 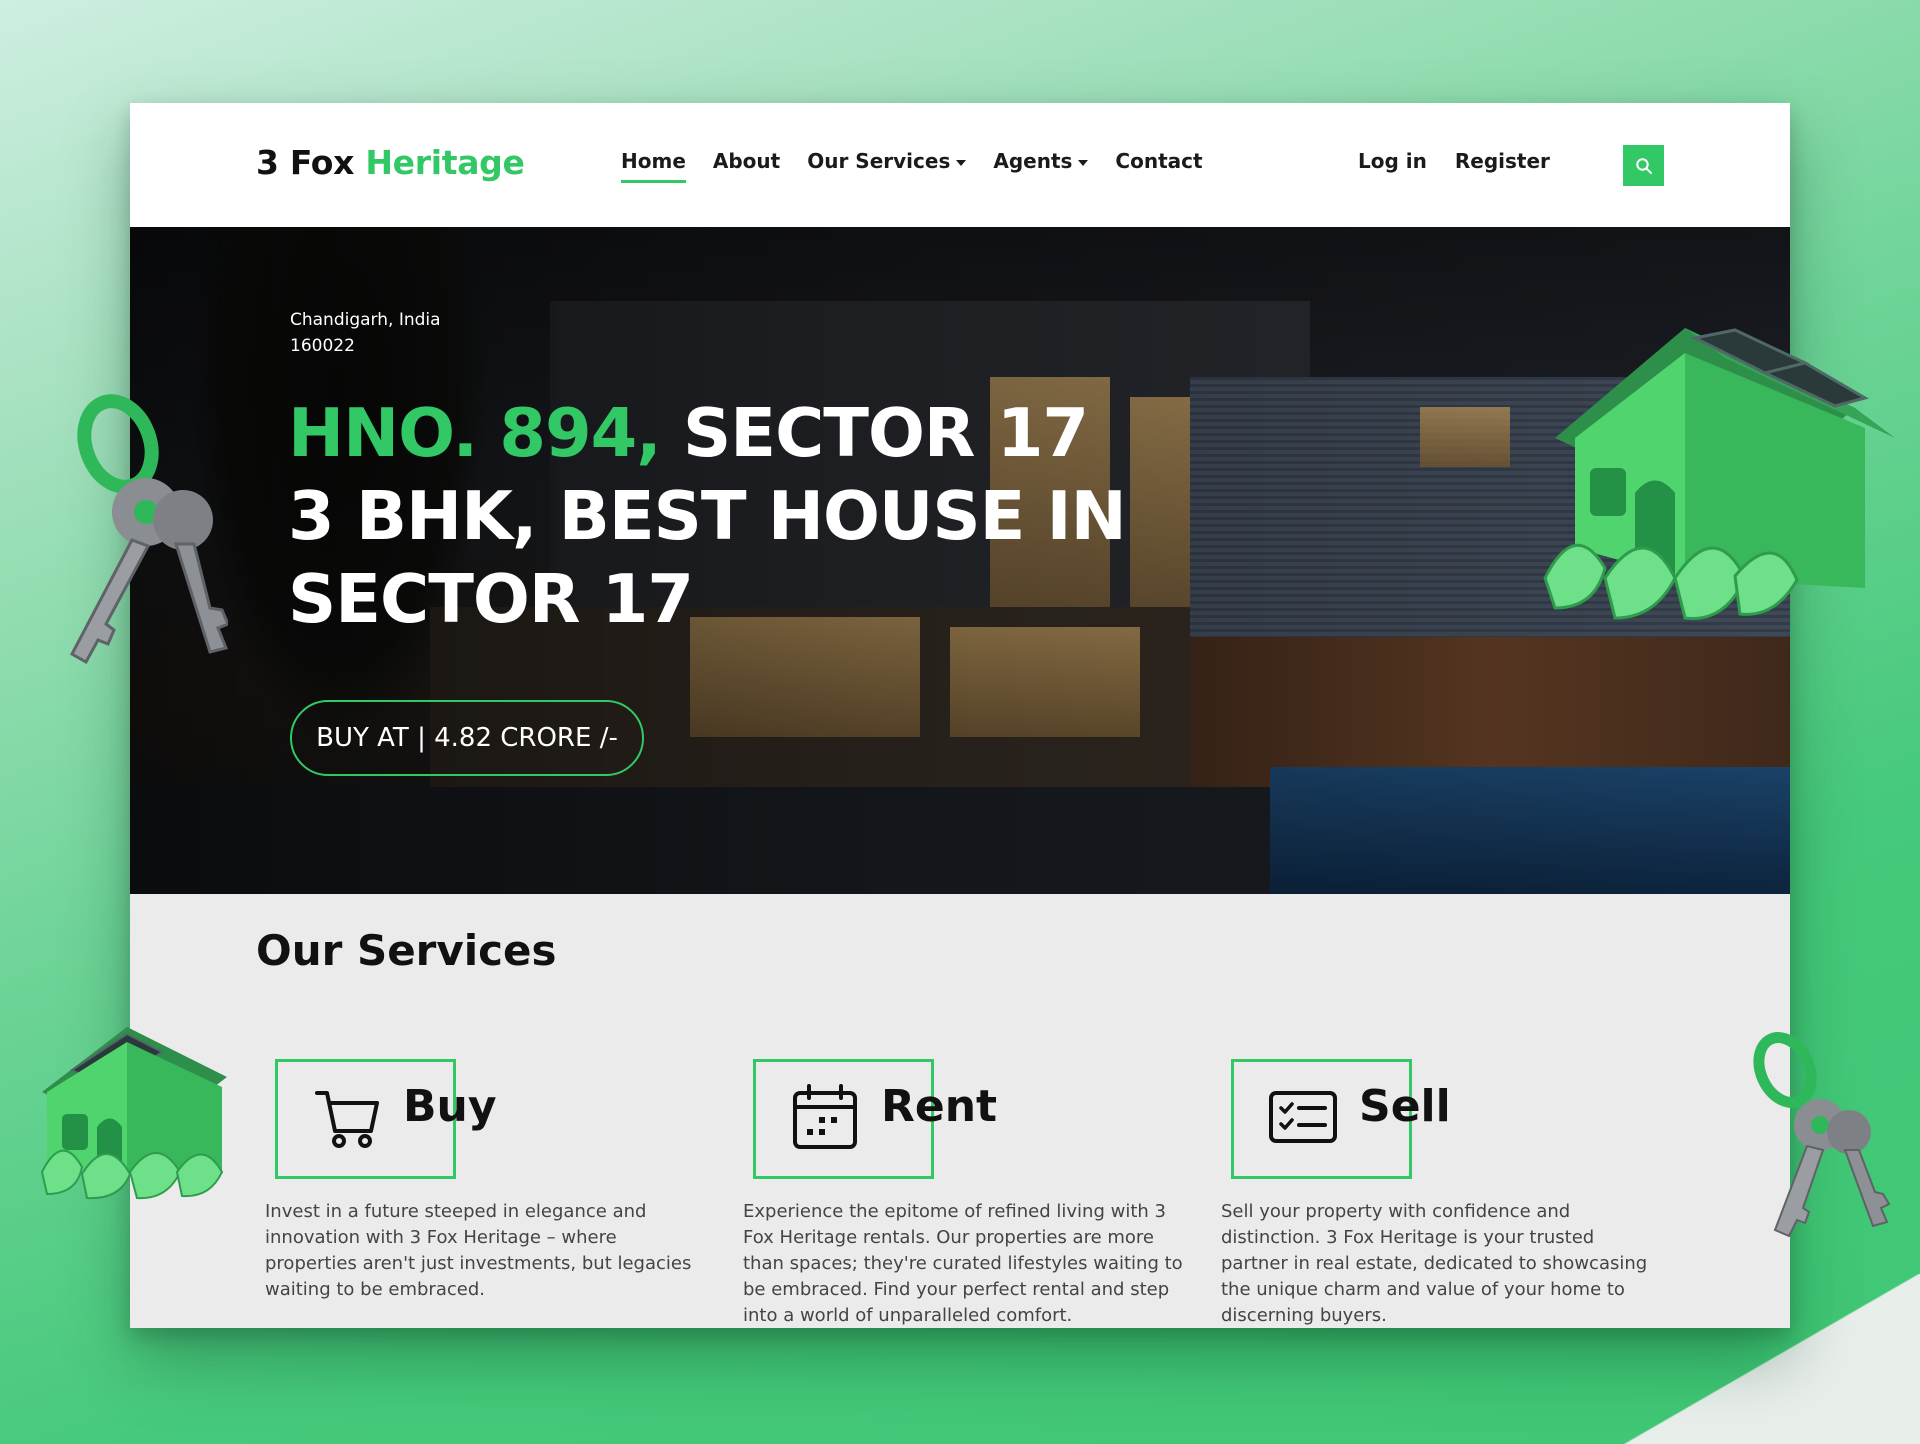 What do you see at coordinates (1502, 161) in the screenshot?
I see `register-link: Register` at bounding box center [1502, 161].